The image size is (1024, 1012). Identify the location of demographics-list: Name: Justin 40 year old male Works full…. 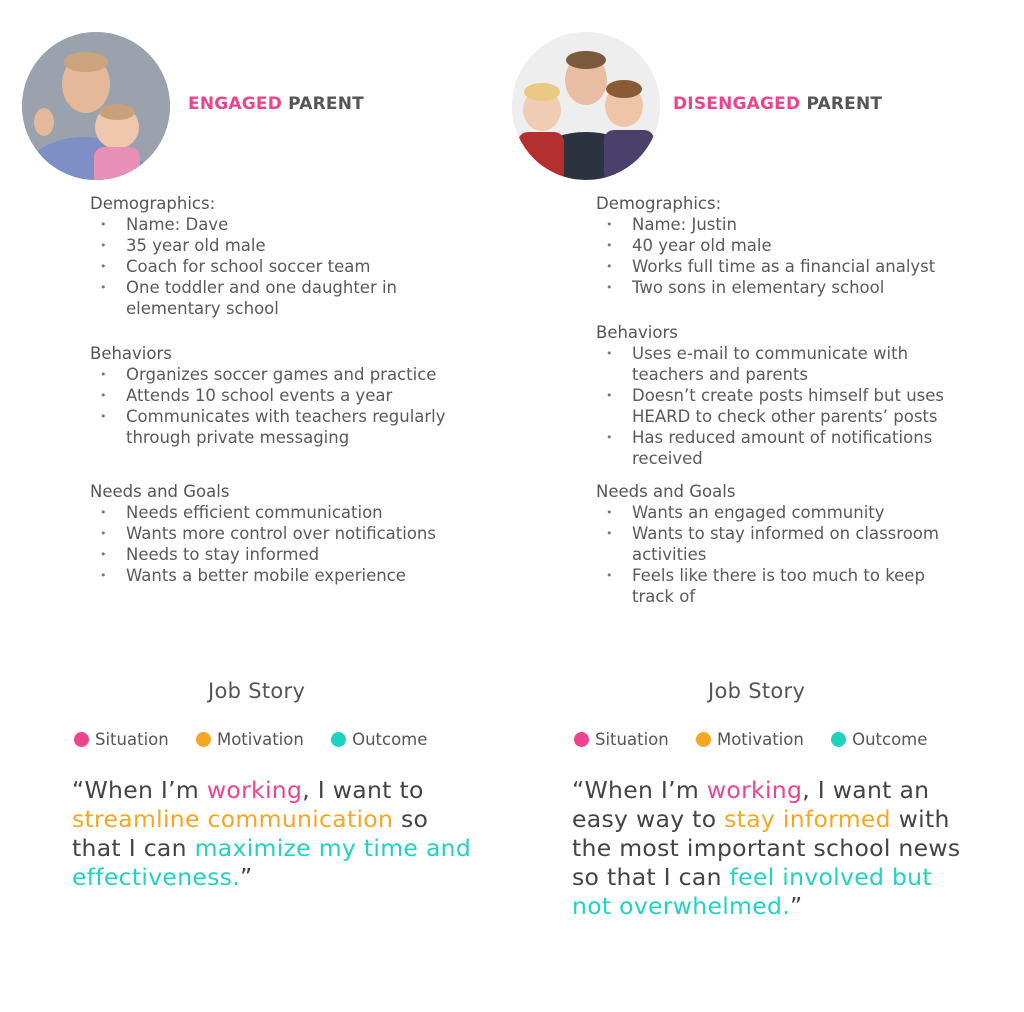
(776, 256).